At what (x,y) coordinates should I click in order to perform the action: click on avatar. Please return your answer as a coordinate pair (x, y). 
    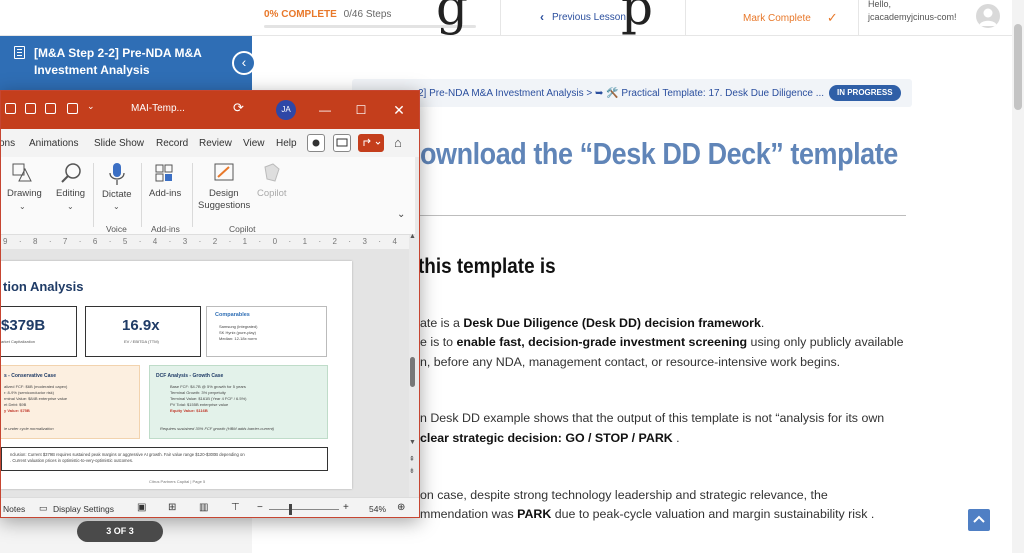
    Looking at the image, I should click on (988, 16).